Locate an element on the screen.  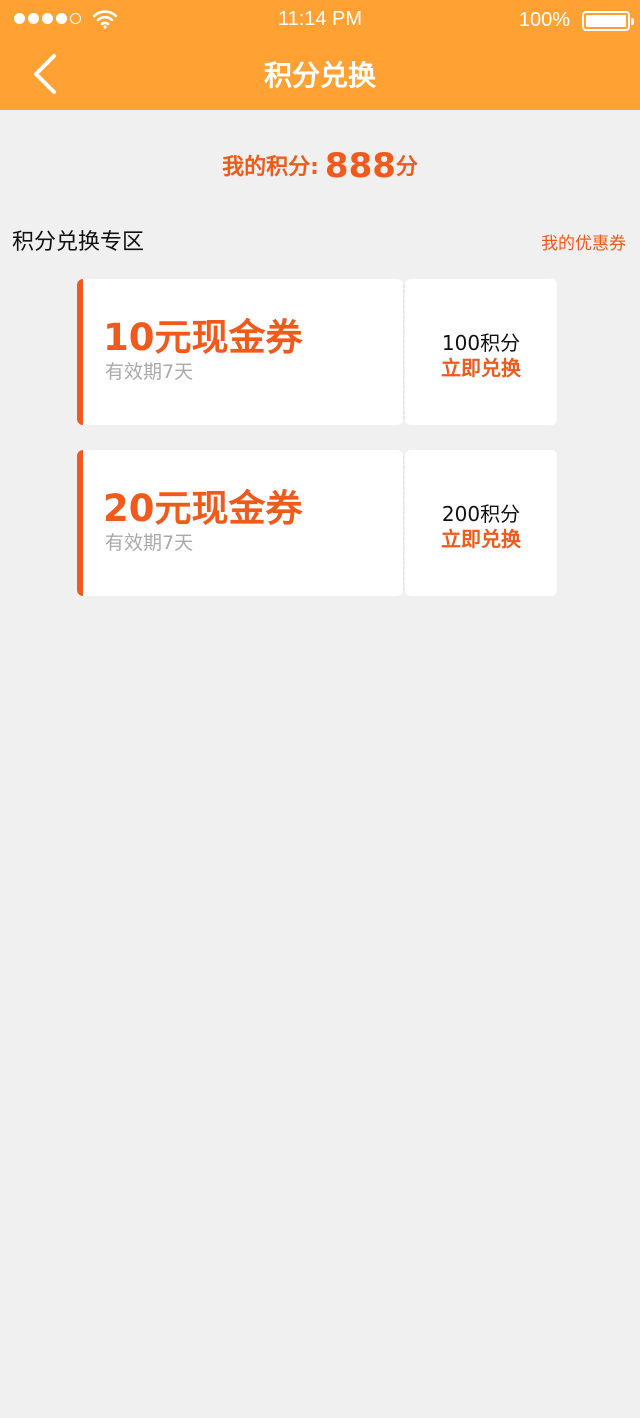
my-points: 我的积分: 888分 is located at coordinates (320, 166).